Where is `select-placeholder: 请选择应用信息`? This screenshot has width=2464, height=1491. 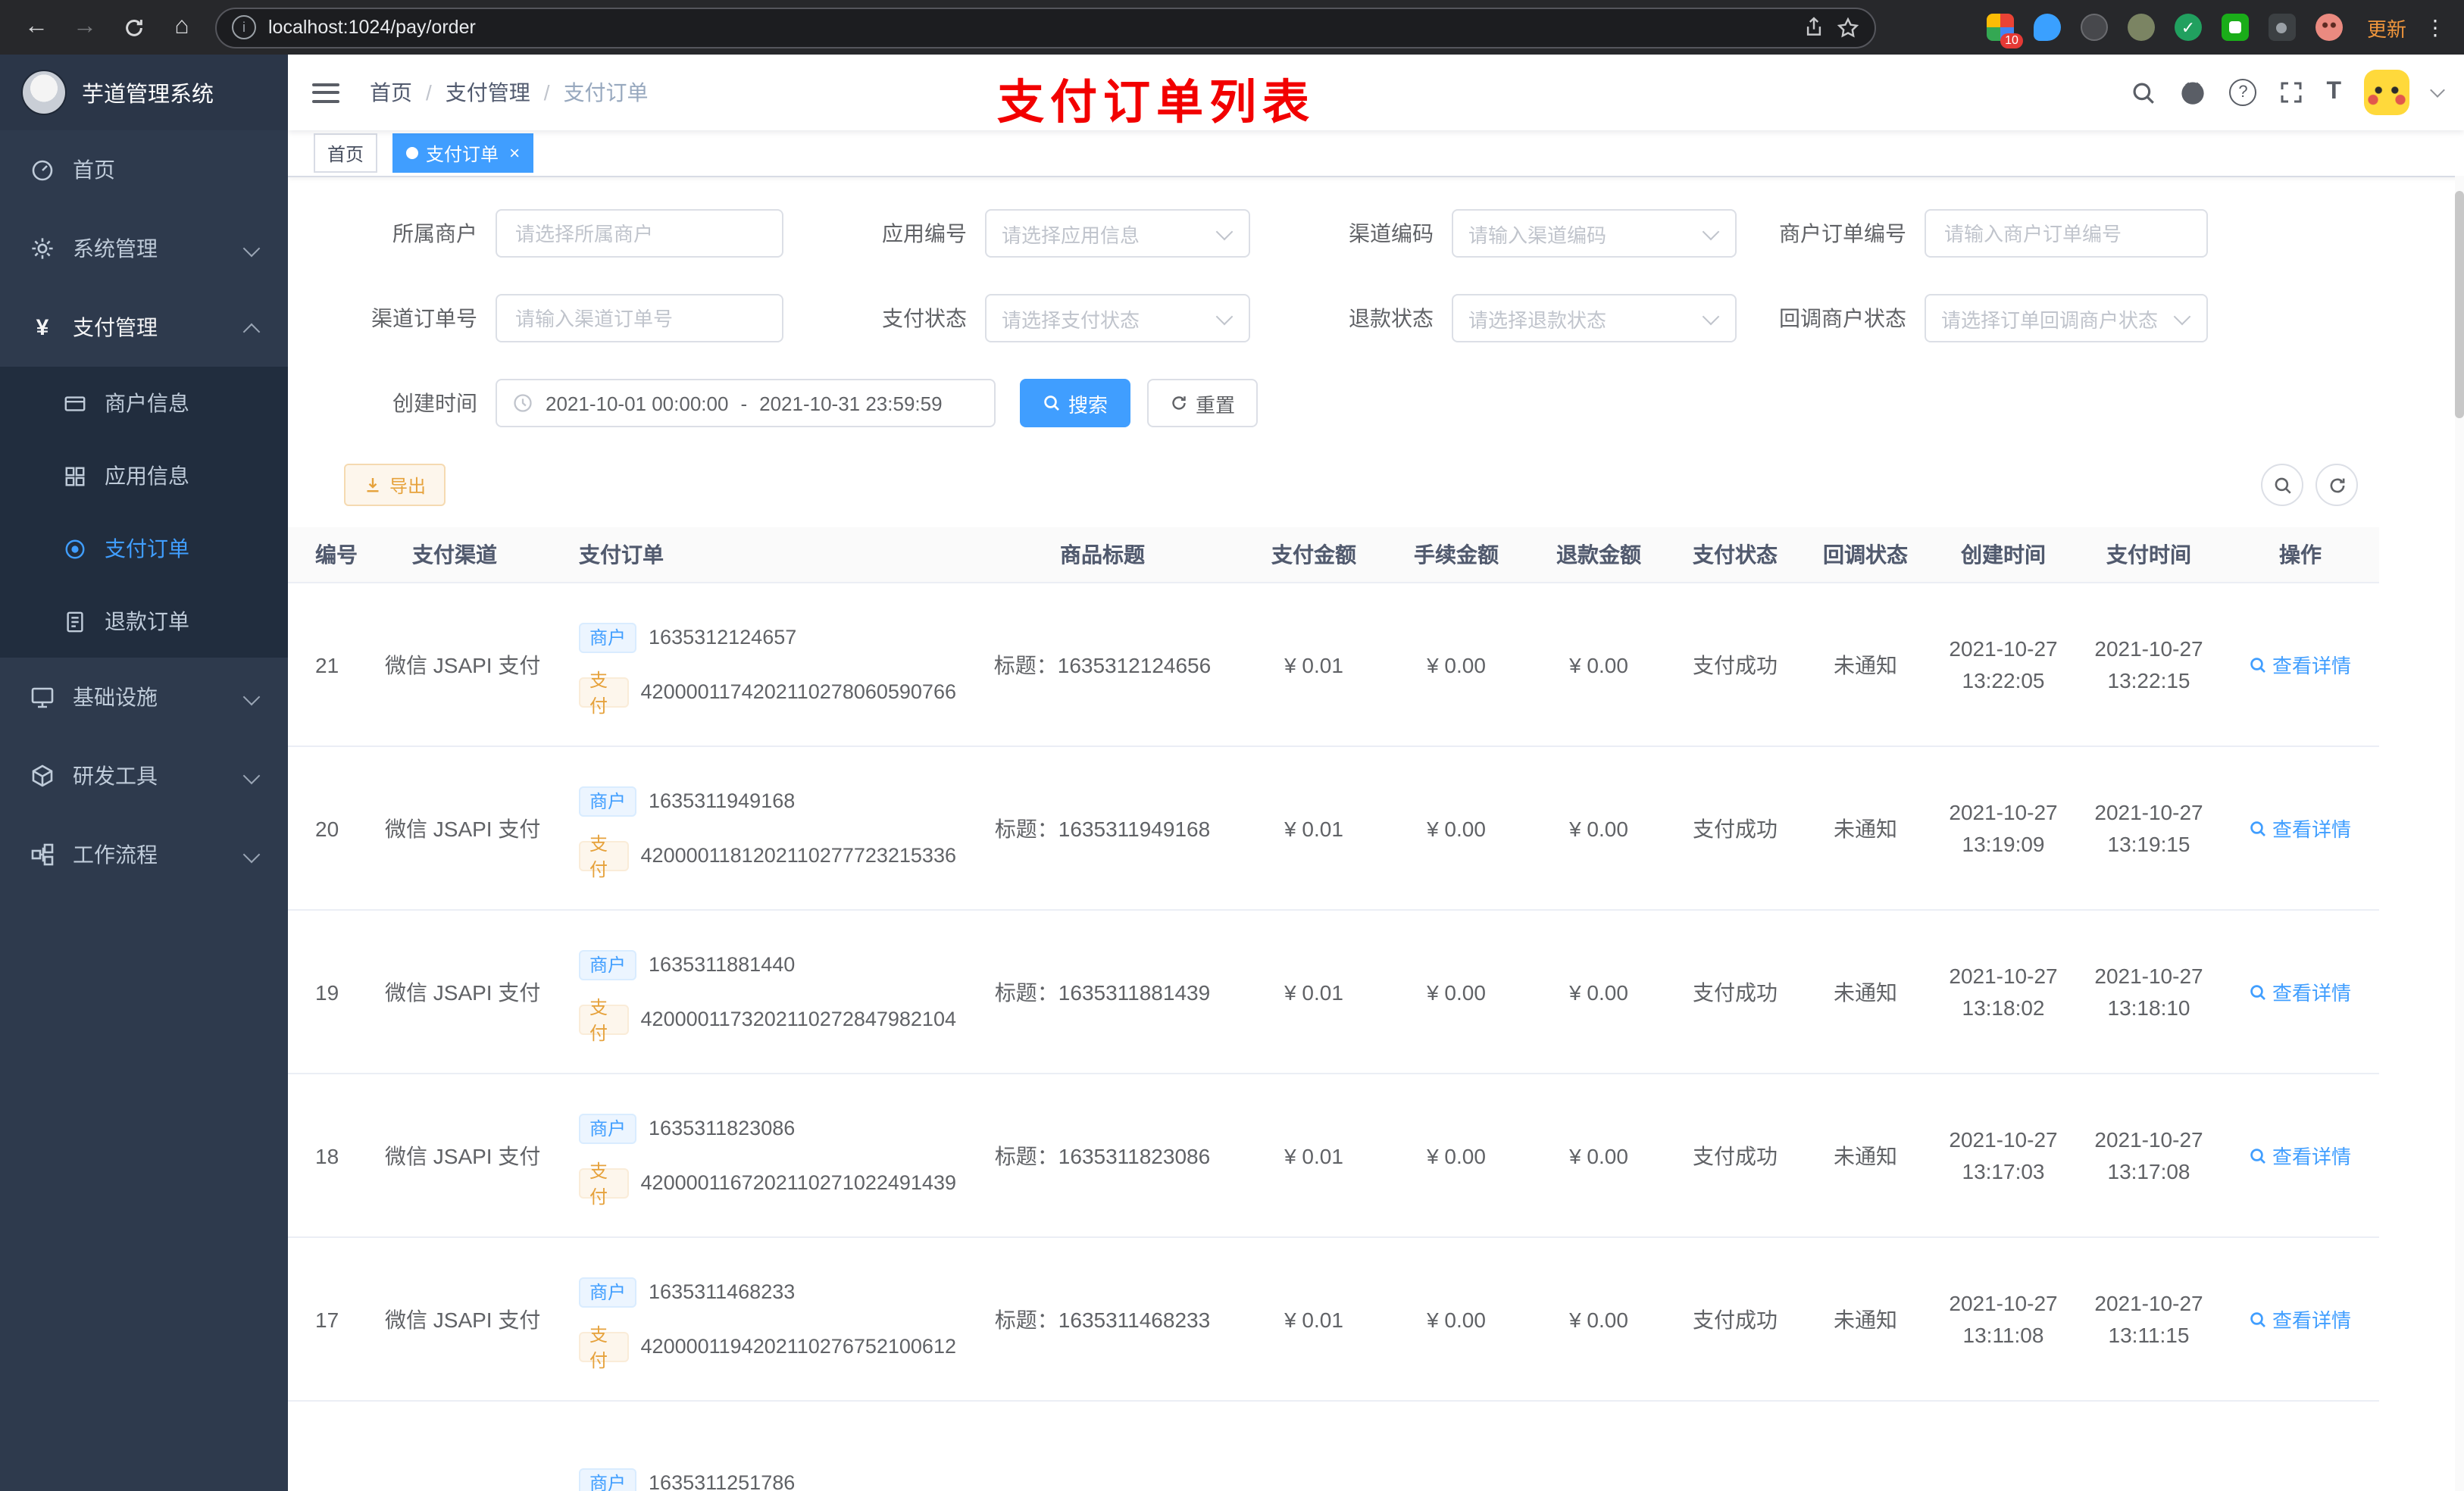
select-placeholder: 请选择应用信息 is located at coordinates (1071, 234).